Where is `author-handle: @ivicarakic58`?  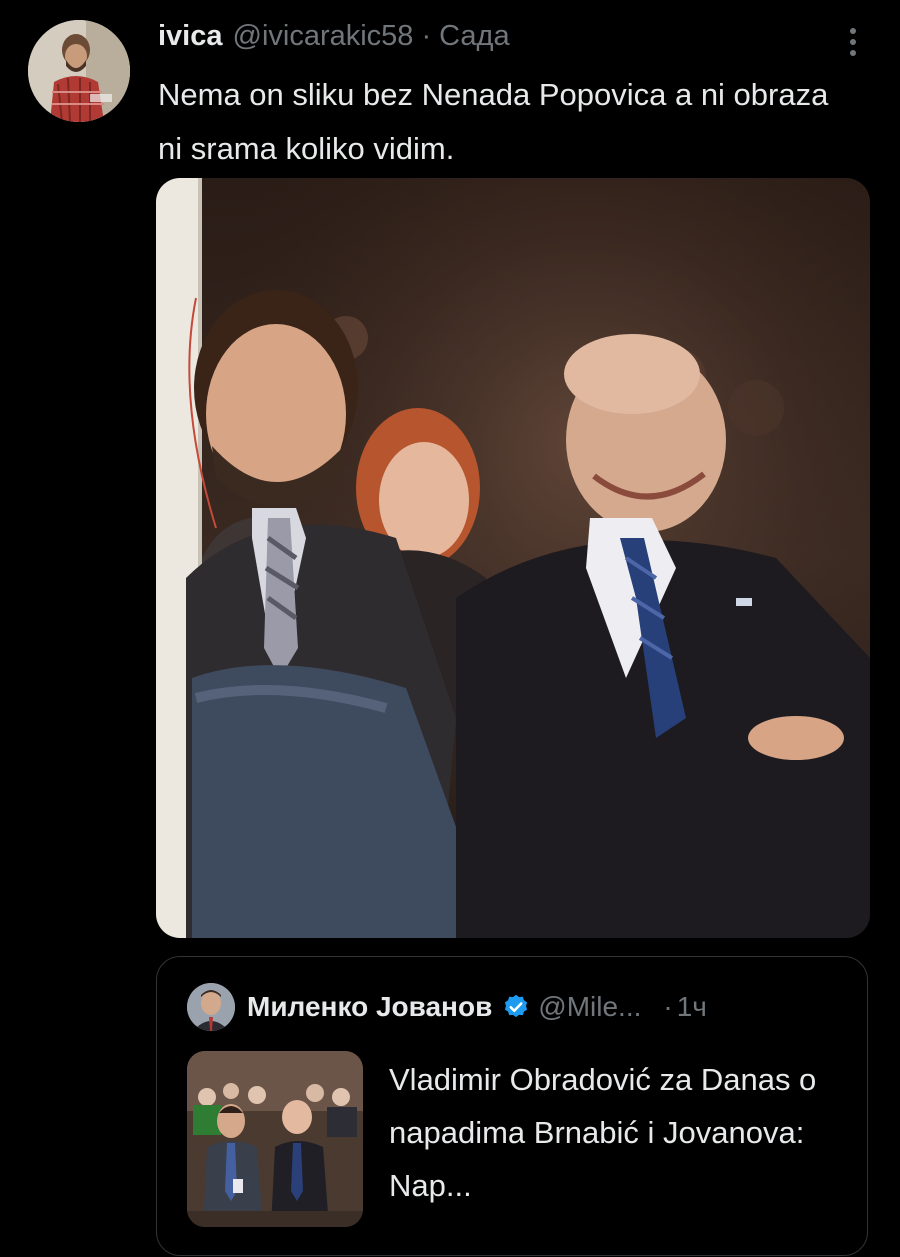 author-handle: @ivicarakic58 is located at coordinates (323, 36).